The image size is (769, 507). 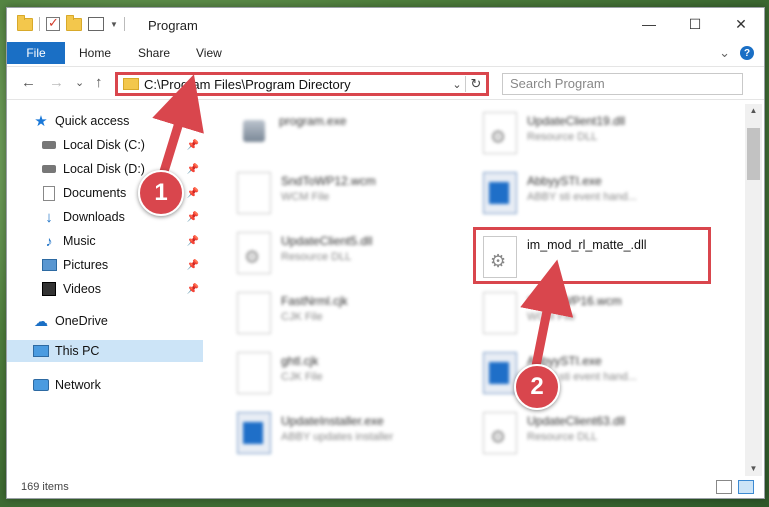 What do you see at coordinates (161, 193) in the screenshot?
I see `step-1-badge: 1` at bounding box center [161, 193].